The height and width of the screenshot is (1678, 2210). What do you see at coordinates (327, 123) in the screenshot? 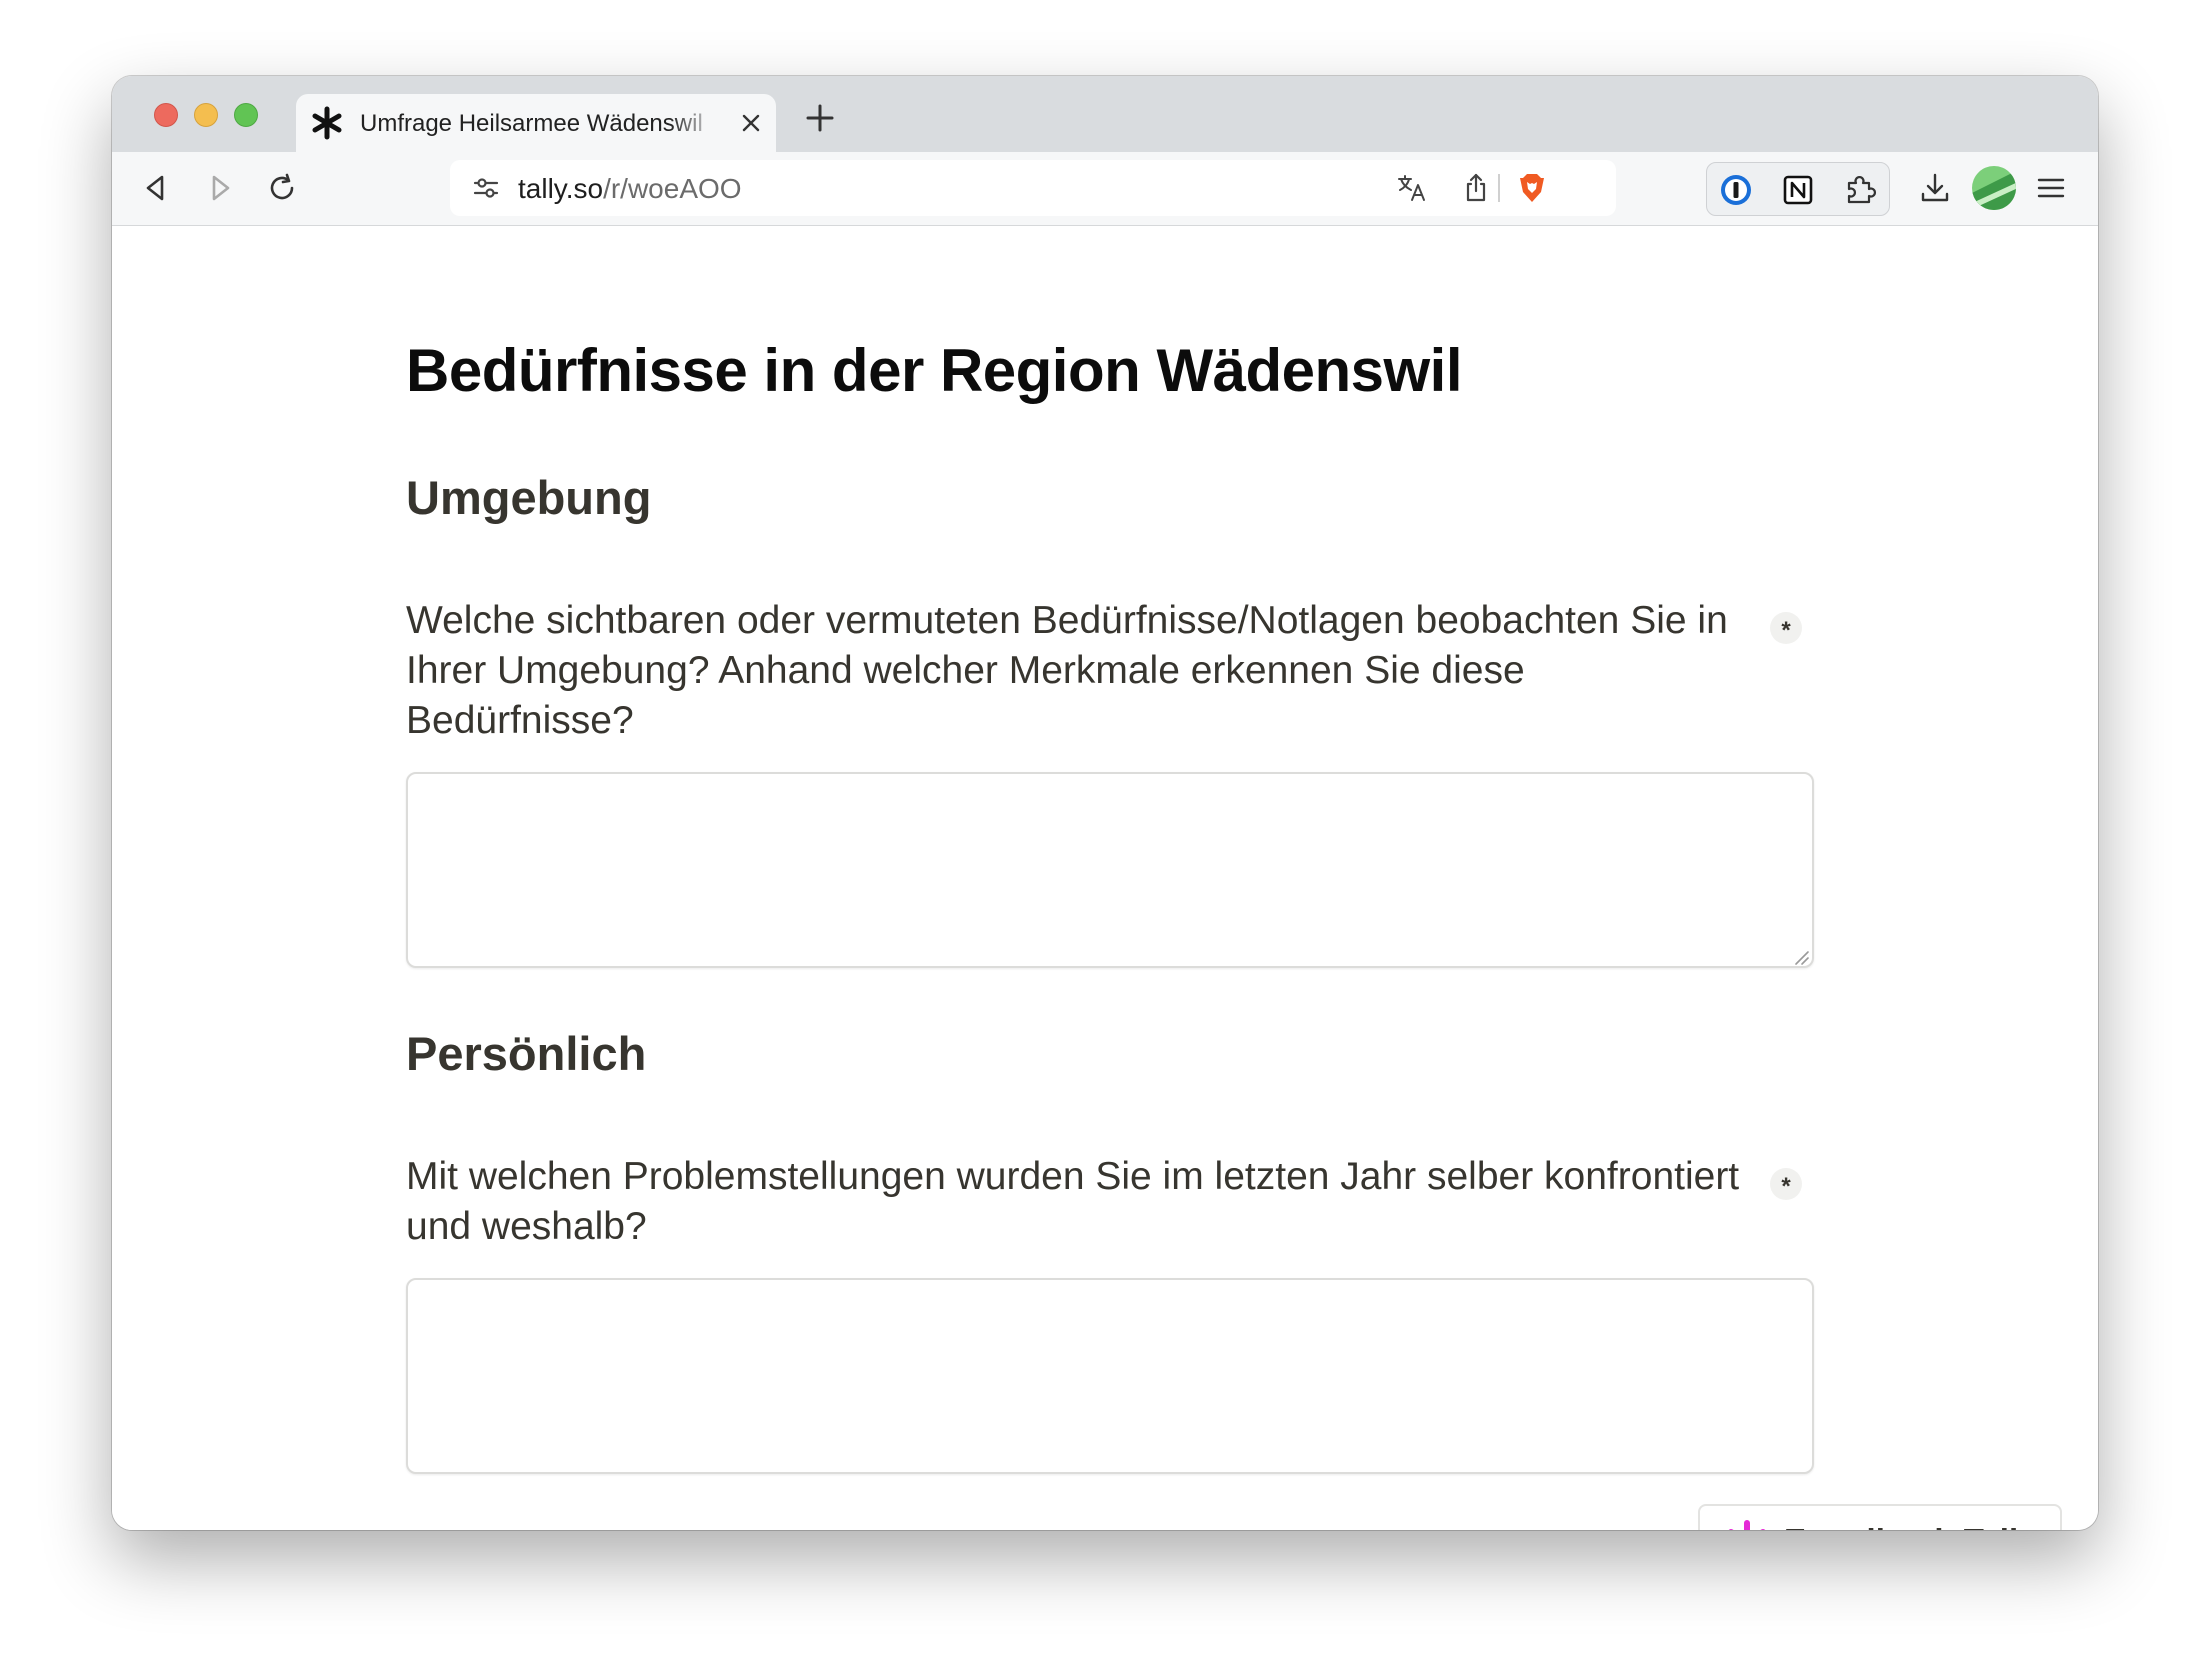
I see `tally-asterisk-icon` at bounding box center [327, 123].